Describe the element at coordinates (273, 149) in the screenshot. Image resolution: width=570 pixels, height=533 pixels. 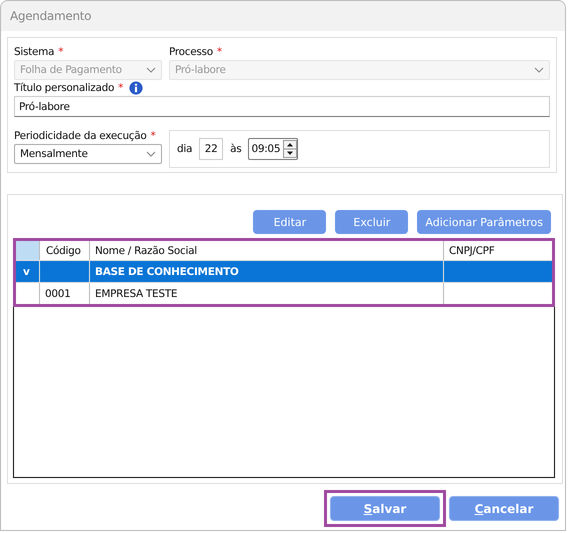
I see `time-input: 09:05` at that location.